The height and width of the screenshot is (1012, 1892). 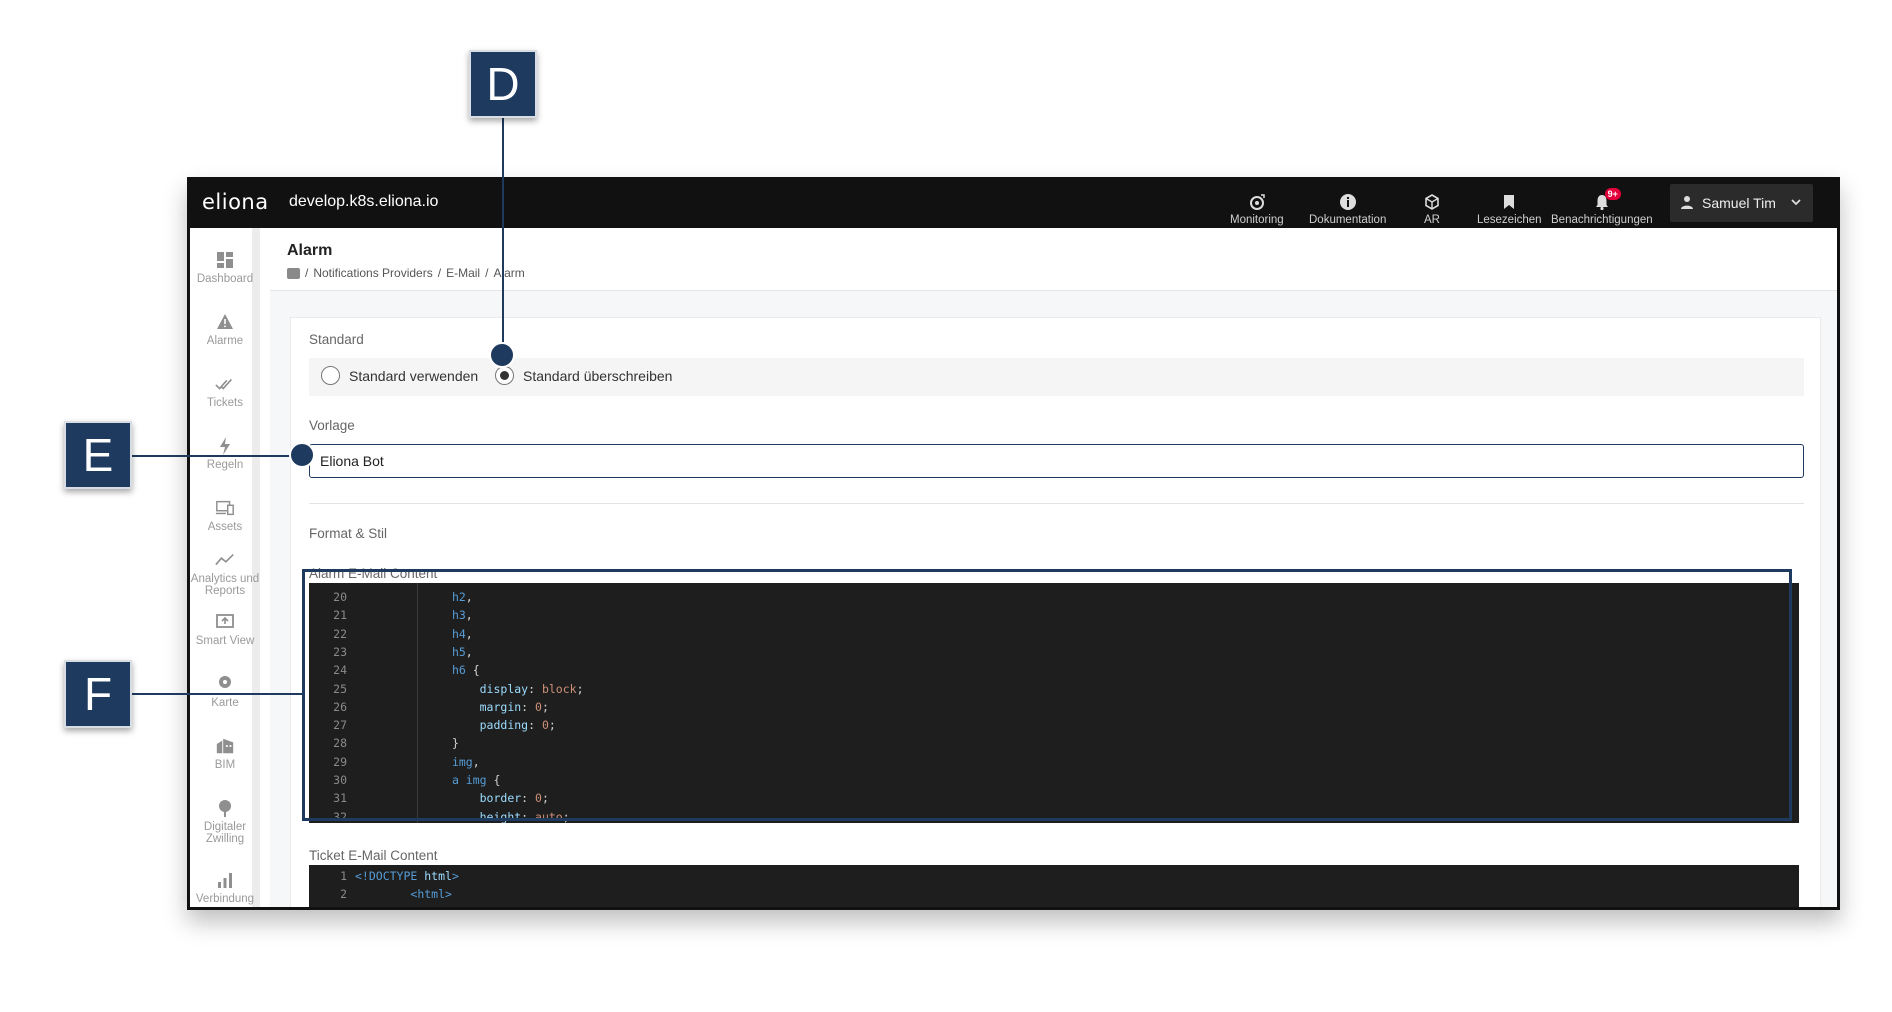 I want to click on nav-benachrichtigungen: 9+ Benachrichtigungen, so click(x=1602, y=205).